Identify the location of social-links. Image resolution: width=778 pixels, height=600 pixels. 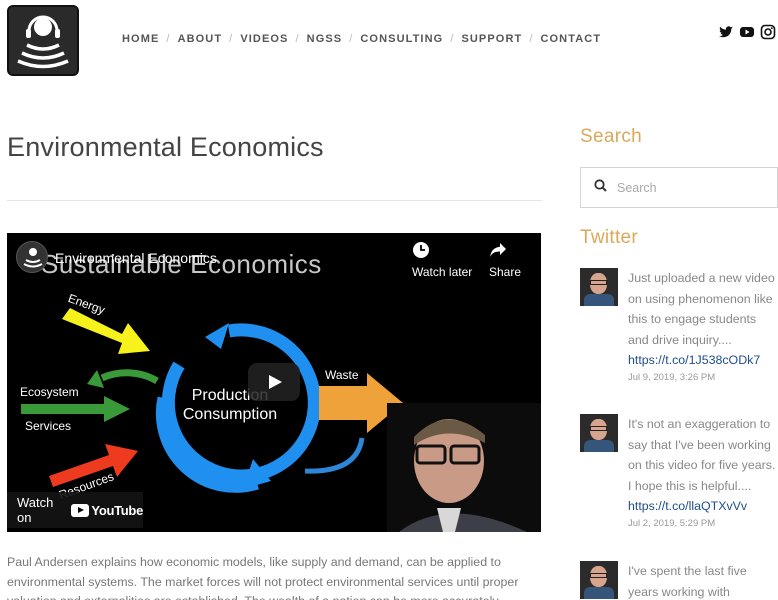
(747, 32).